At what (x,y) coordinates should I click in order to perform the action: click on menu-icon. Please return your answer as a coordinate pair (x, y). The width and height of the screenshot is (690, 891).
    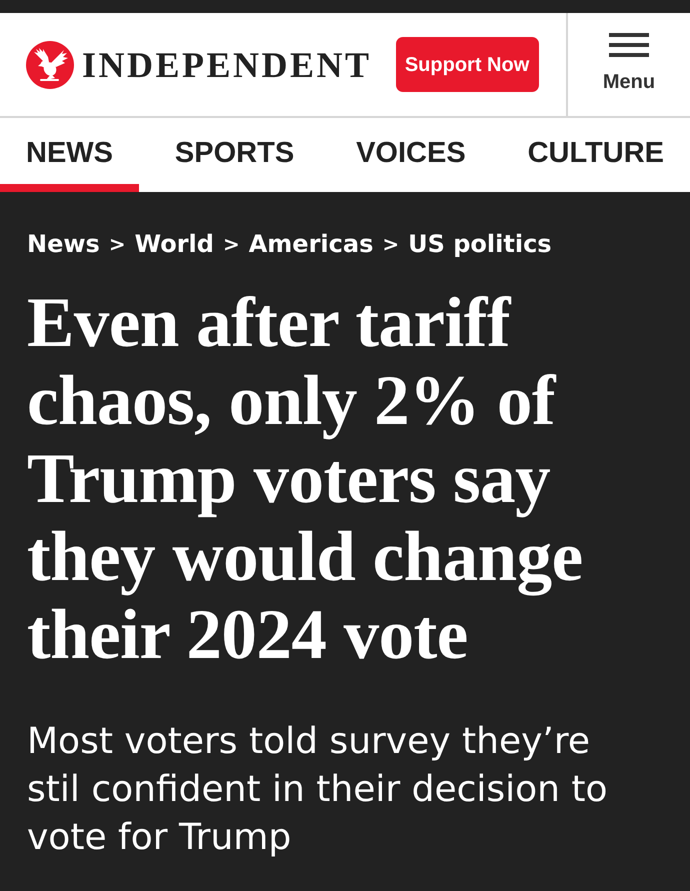
    Looking at the image, I should click on (629, 44).